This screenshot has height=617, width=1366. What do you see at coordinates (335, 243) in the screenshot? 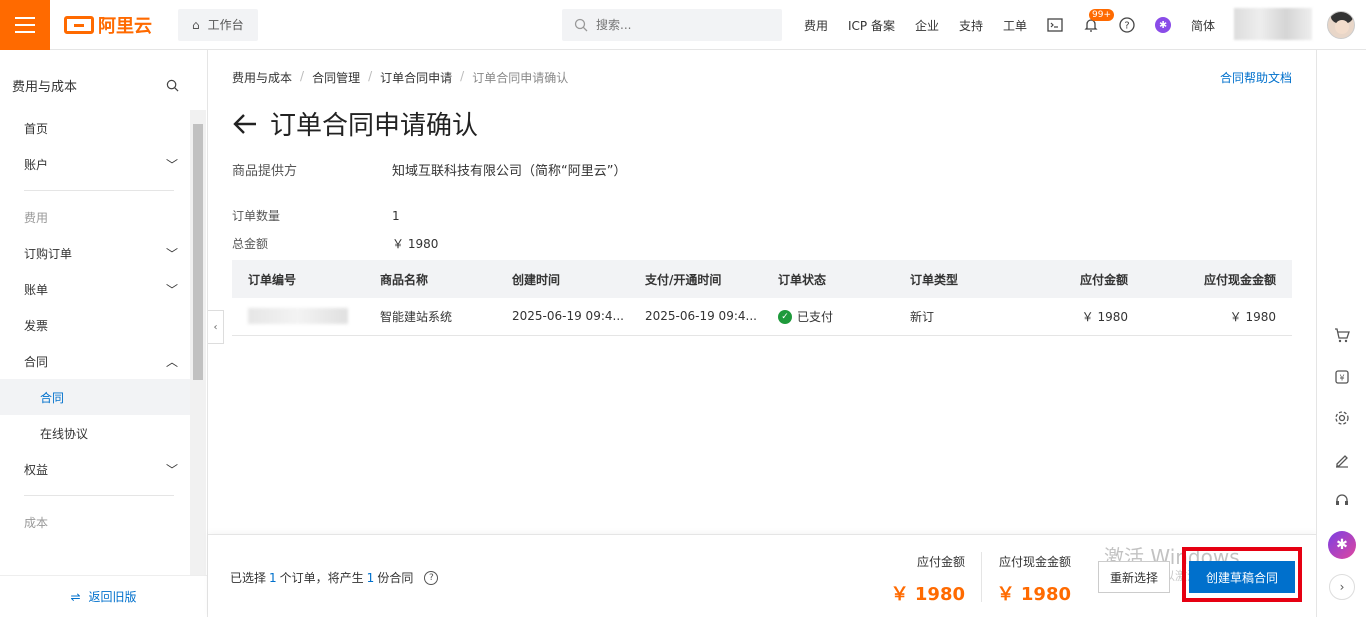
I see `total-amount-row: 总金额 ￥ 1980` at bounding box center [335, 243].